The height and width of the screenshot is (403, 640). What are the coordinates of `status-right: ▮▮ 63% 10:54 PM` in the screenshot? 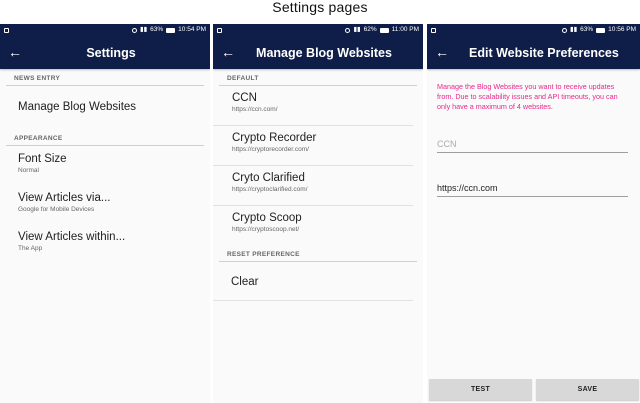 It's located at (169, 30).